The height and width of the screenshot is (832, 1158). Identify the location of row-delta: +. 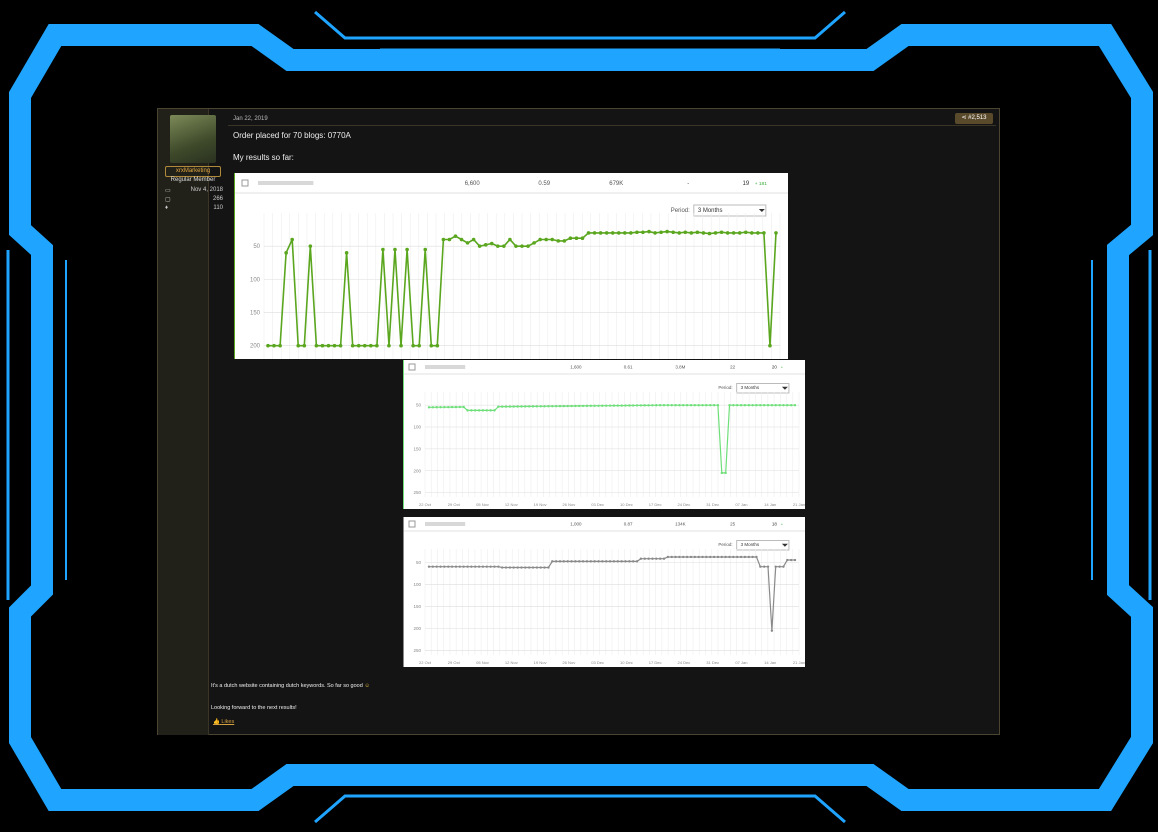
(782, 368).